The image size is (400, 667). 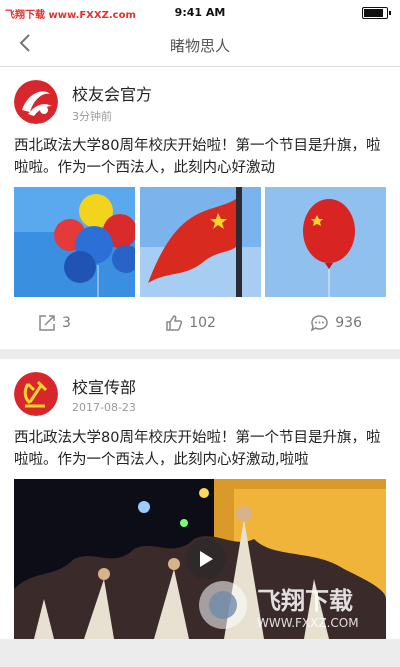 I want to click on flag-photo, so click(x=200, y=242).